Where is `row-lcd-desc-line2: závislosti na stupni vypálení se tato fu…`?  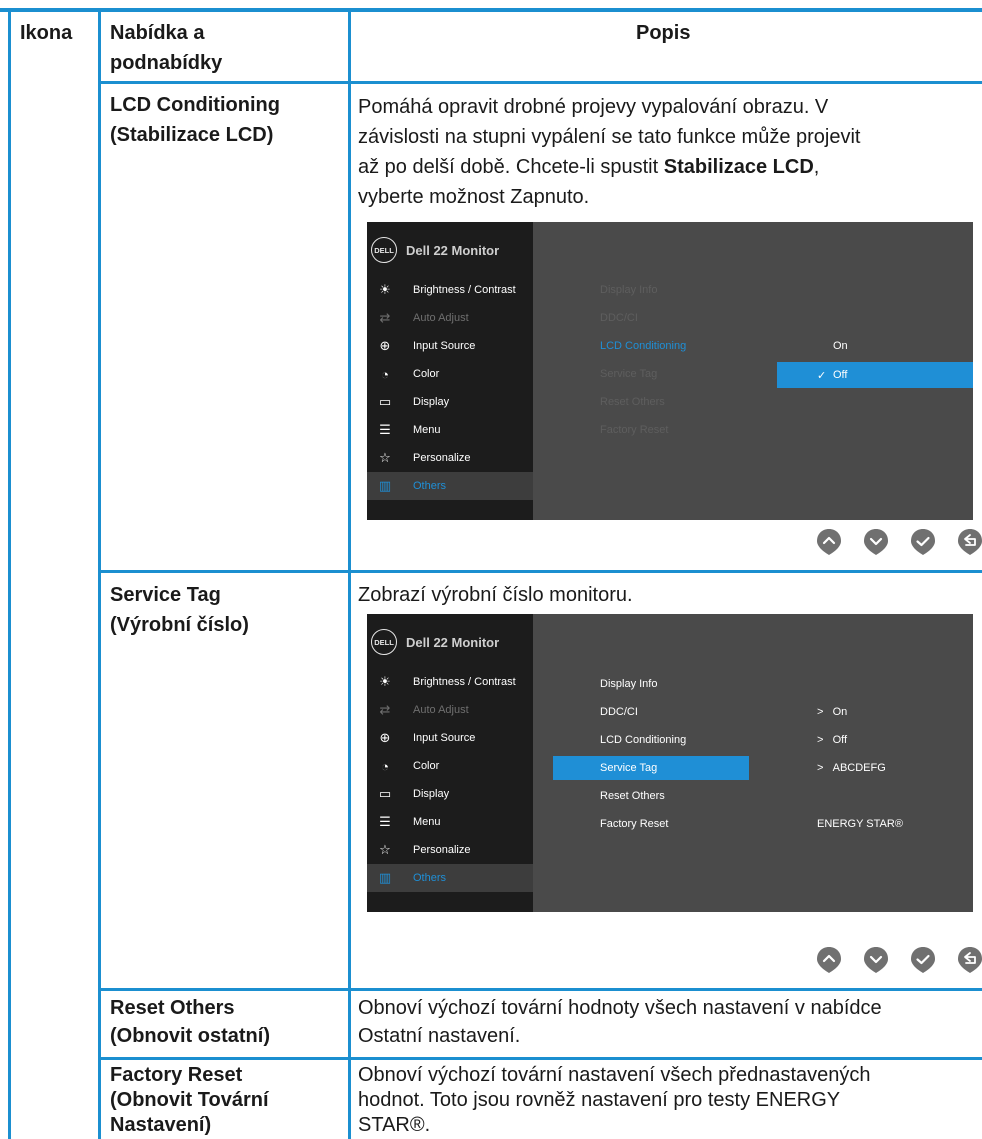
row-lcd-desc-line2: závislosti na stupni vypálení se tato fu… is located at coordinates (609, 137).